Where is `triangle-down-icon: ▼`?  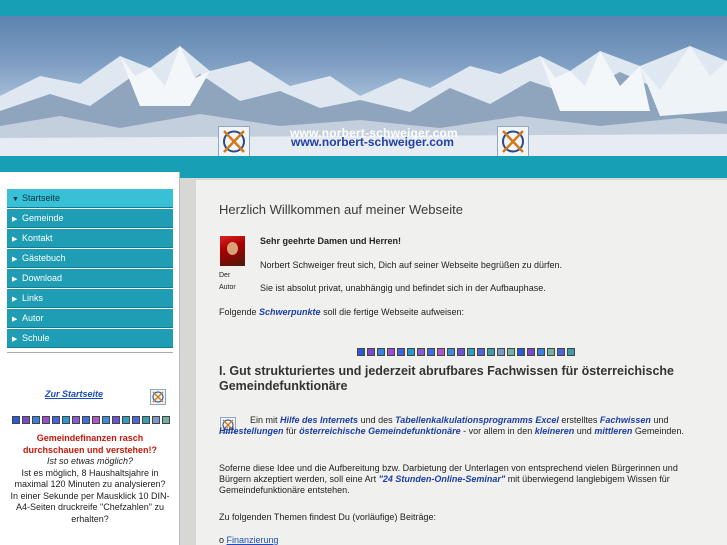 triangle-down-icon: ▼ is located at coordinates (15, 199).